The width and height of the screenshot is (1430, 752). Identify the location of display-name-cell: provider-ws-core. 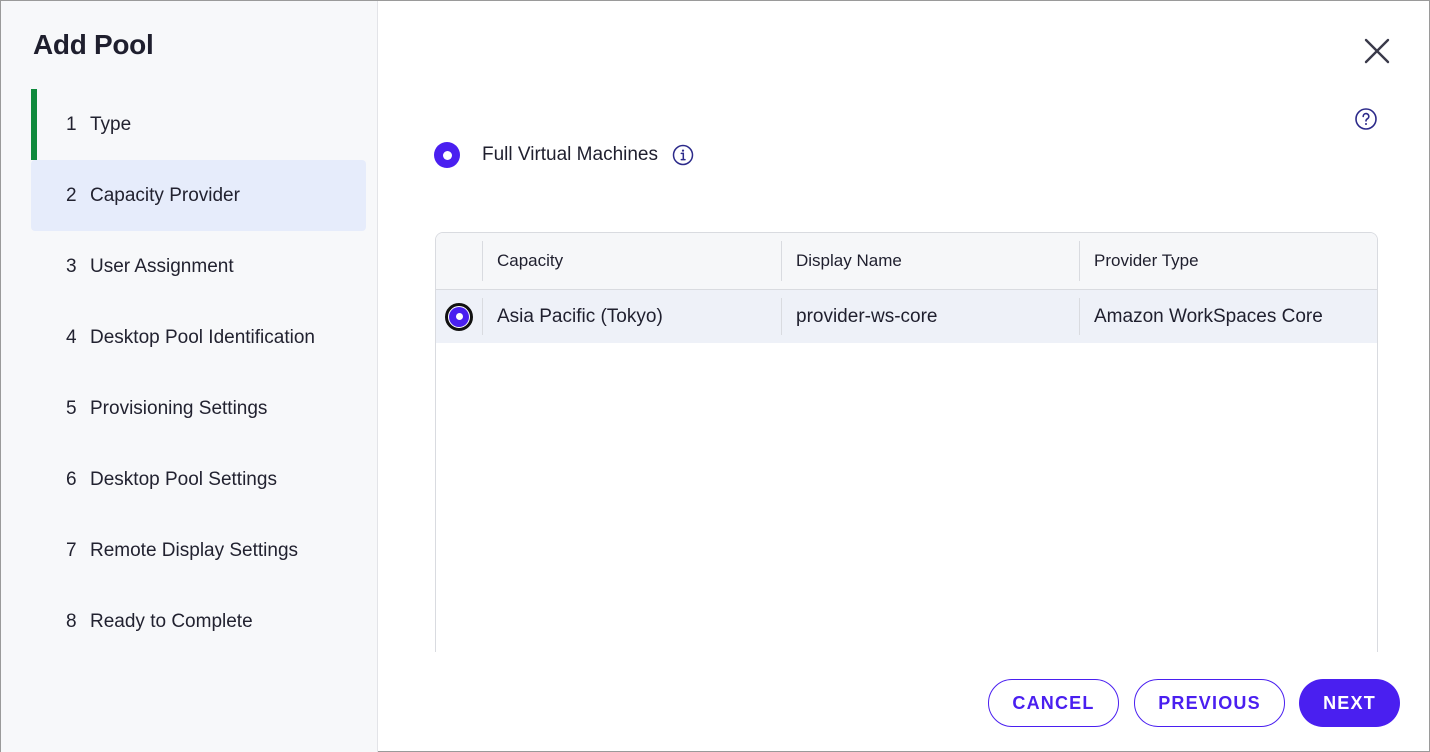
(930, 316).